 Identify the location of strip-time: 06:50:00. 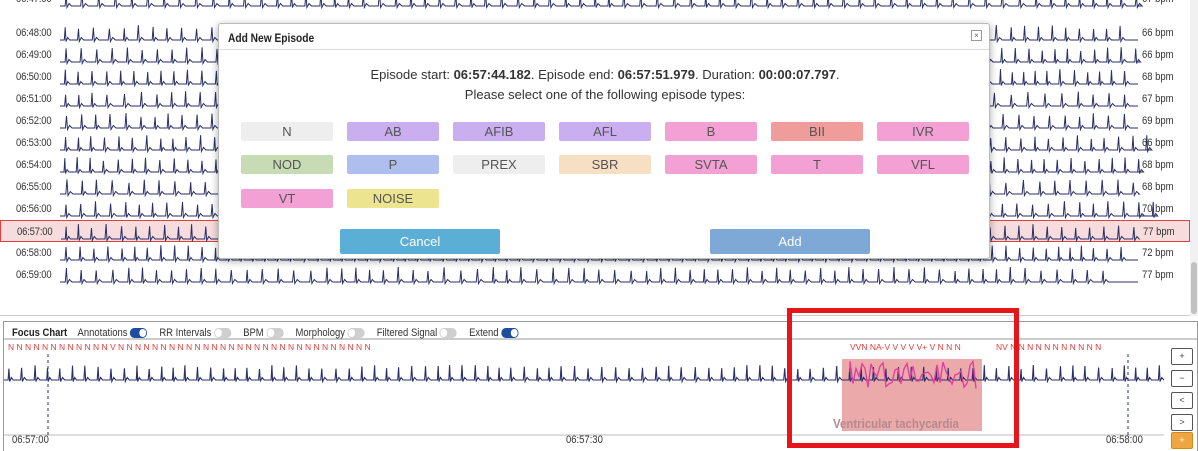
(34, 77).